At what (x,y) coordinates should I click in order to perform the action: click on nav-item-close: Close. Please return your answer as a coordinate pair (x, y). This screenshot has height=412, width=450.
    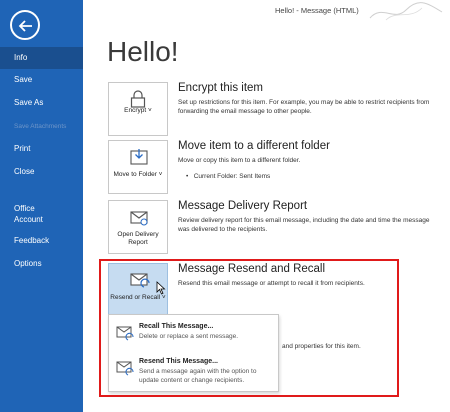
    Looking at the image, I should click on (41, 172).